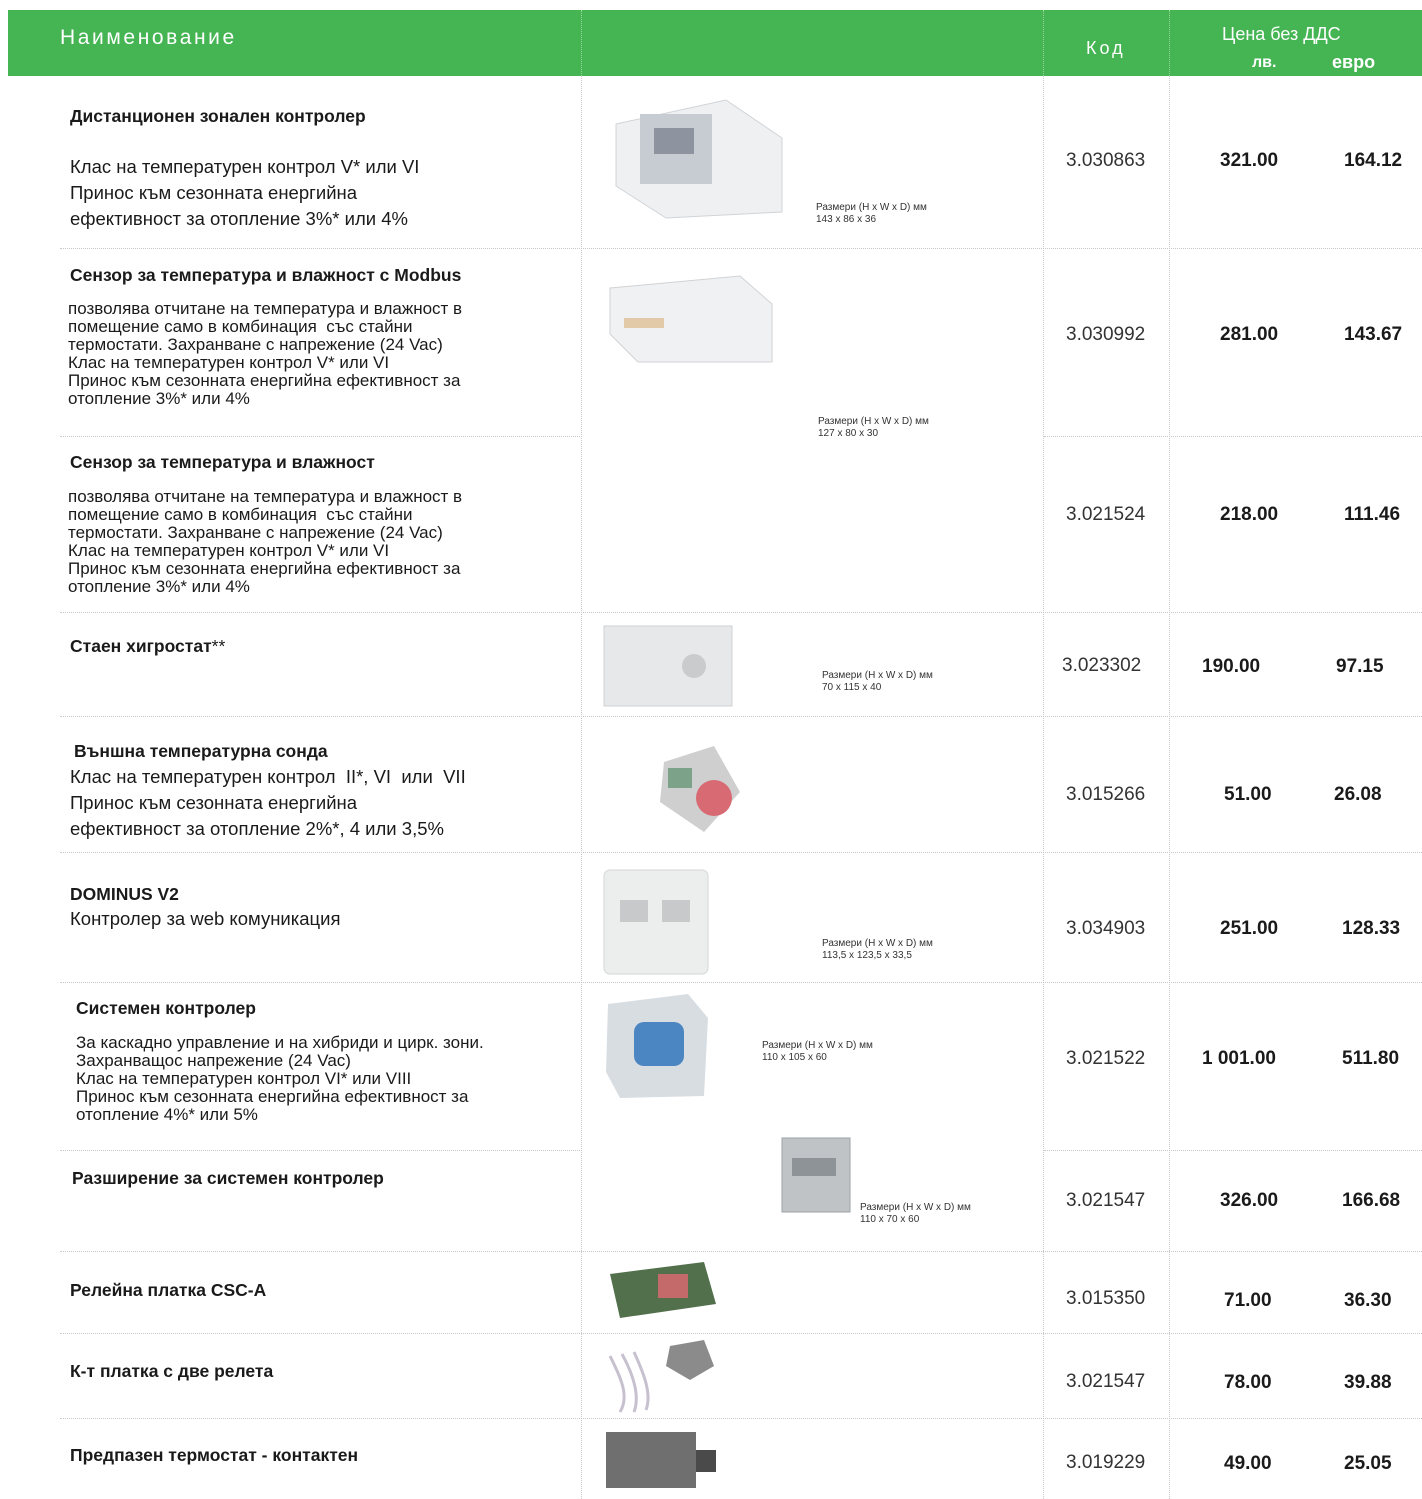  Describe the element at coordinates (700, 789) in the screenshot. I see `outdoor-probe-image` at that location.